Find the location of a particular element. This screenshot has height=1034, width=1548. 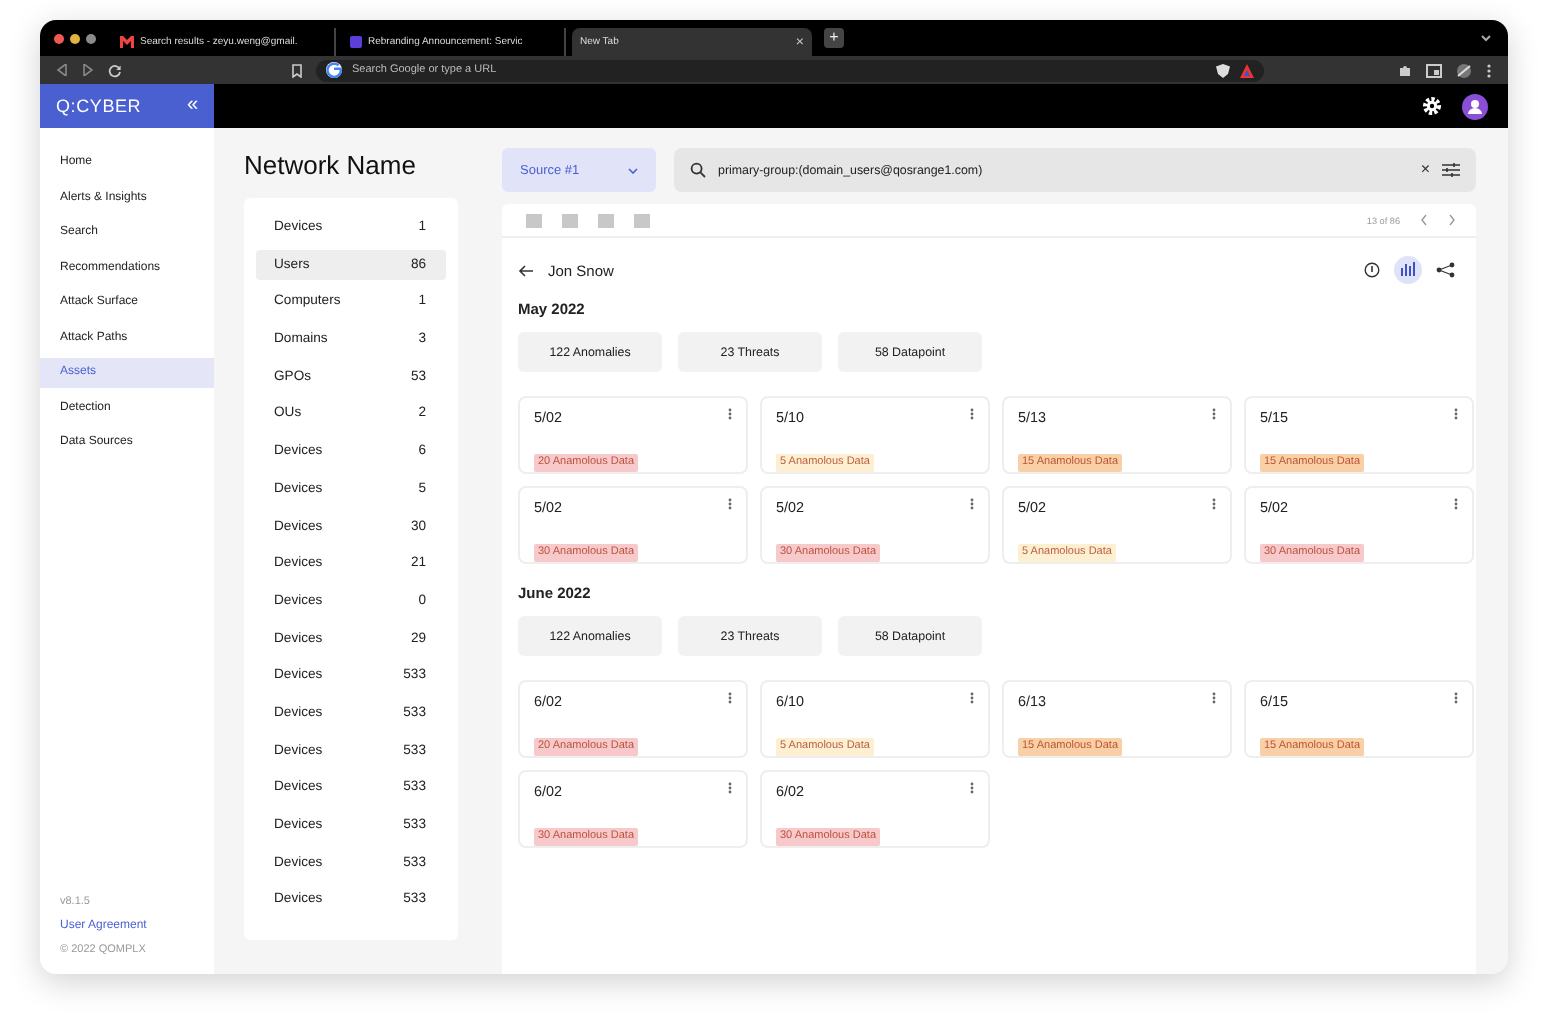

reload-icon is located at coordinates (115, 70).